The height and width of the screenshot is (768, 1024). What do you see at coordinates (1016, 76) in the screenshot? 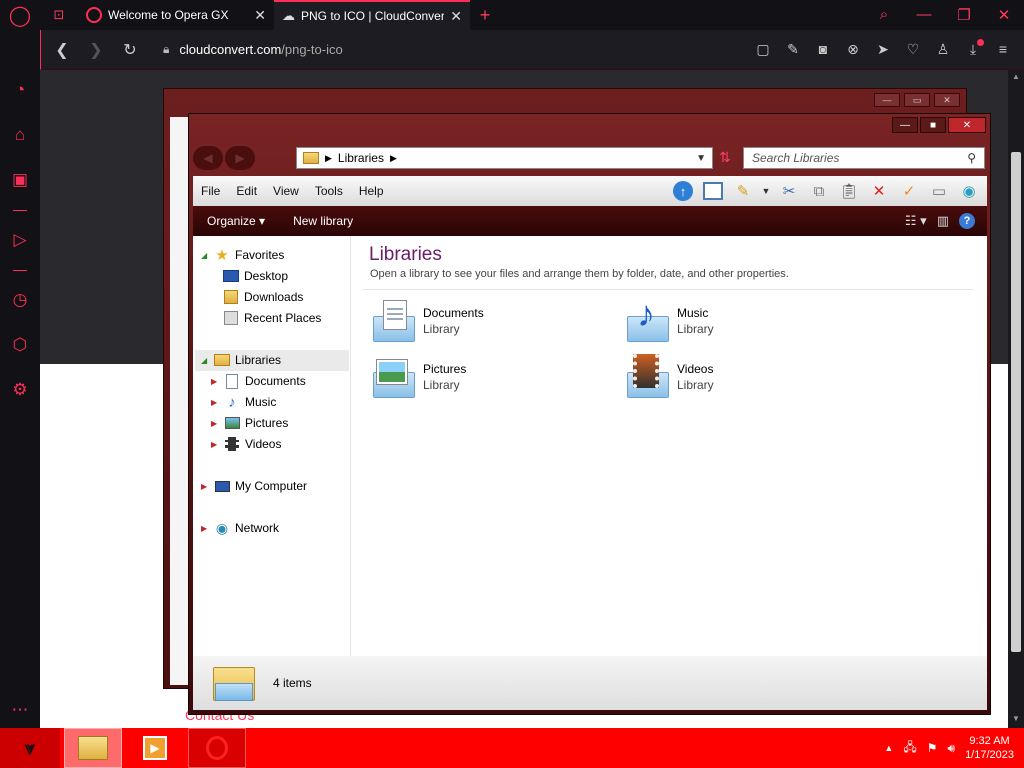
I see `scroll-up-icon: ▲` at bounding box center [1016, 76].